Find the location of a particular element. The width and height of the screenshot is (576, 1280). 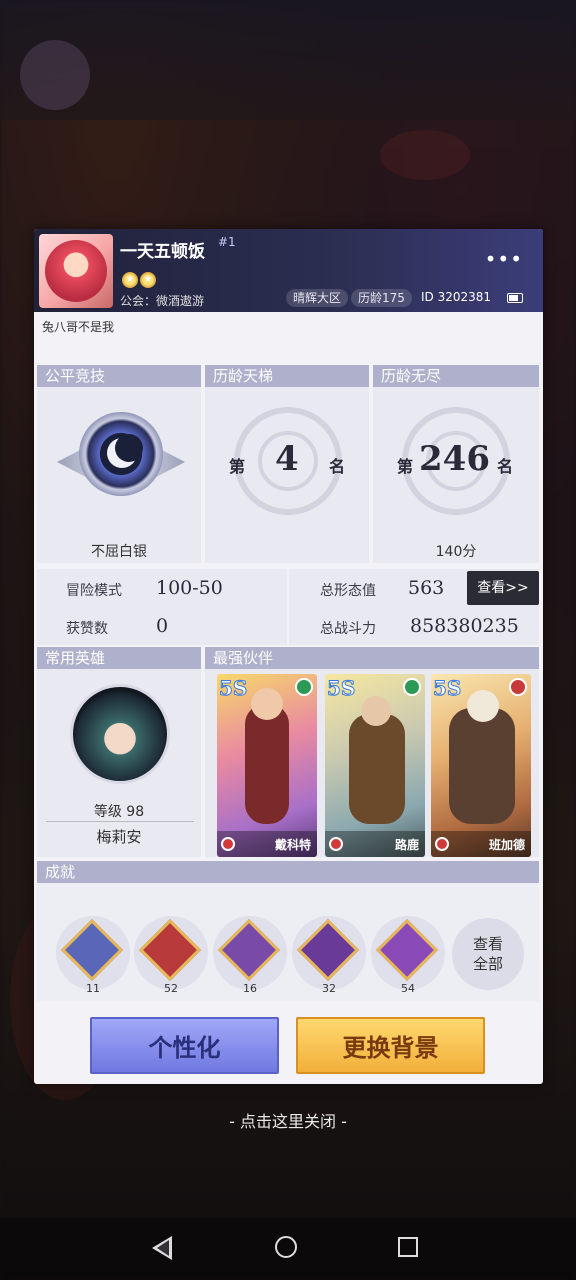

partner-name: 路鹿 is located at coordinates (406, 845).